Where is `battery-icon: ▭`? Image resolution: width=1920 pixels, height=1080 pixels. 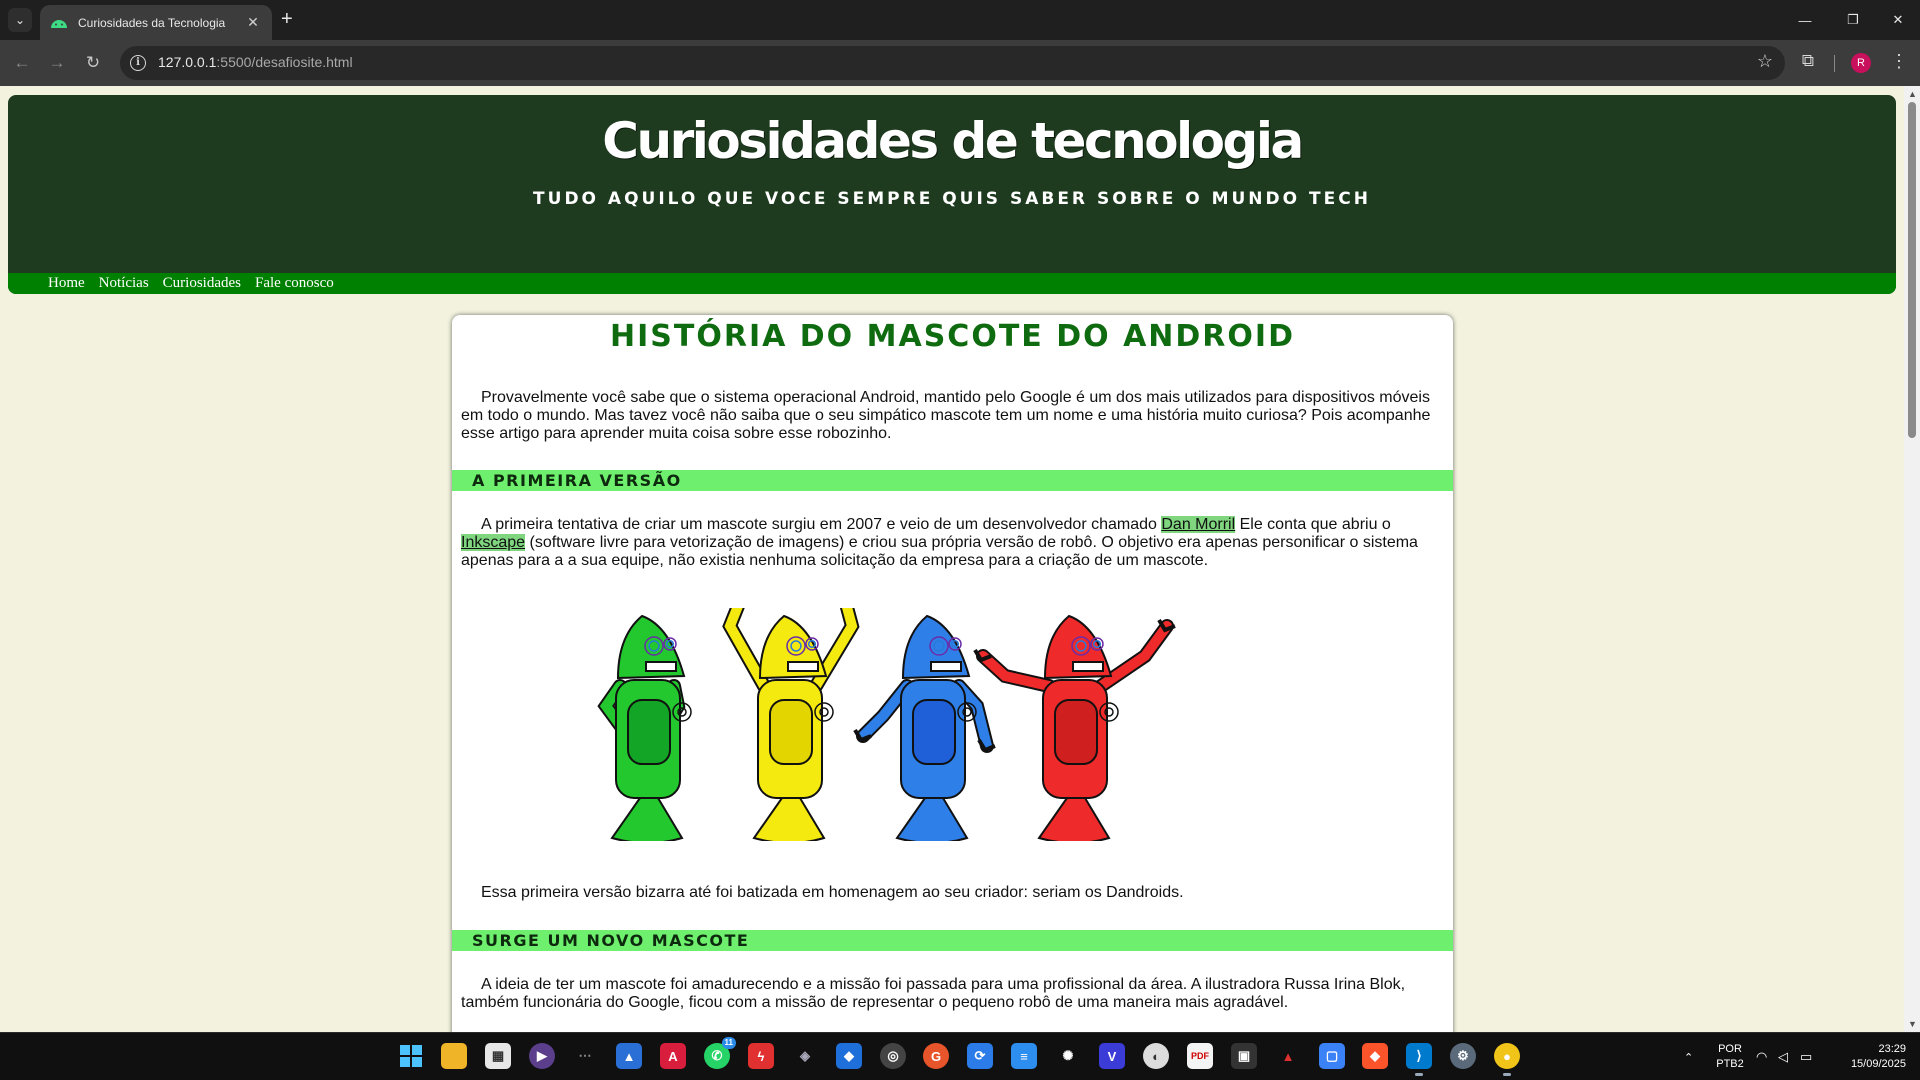 battery-icon: ▭ is located at coordinates (1806, 1056).